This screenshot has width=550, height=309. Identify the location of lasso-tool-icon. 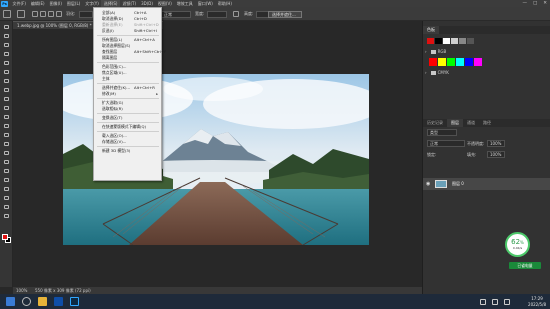
(6, 45).